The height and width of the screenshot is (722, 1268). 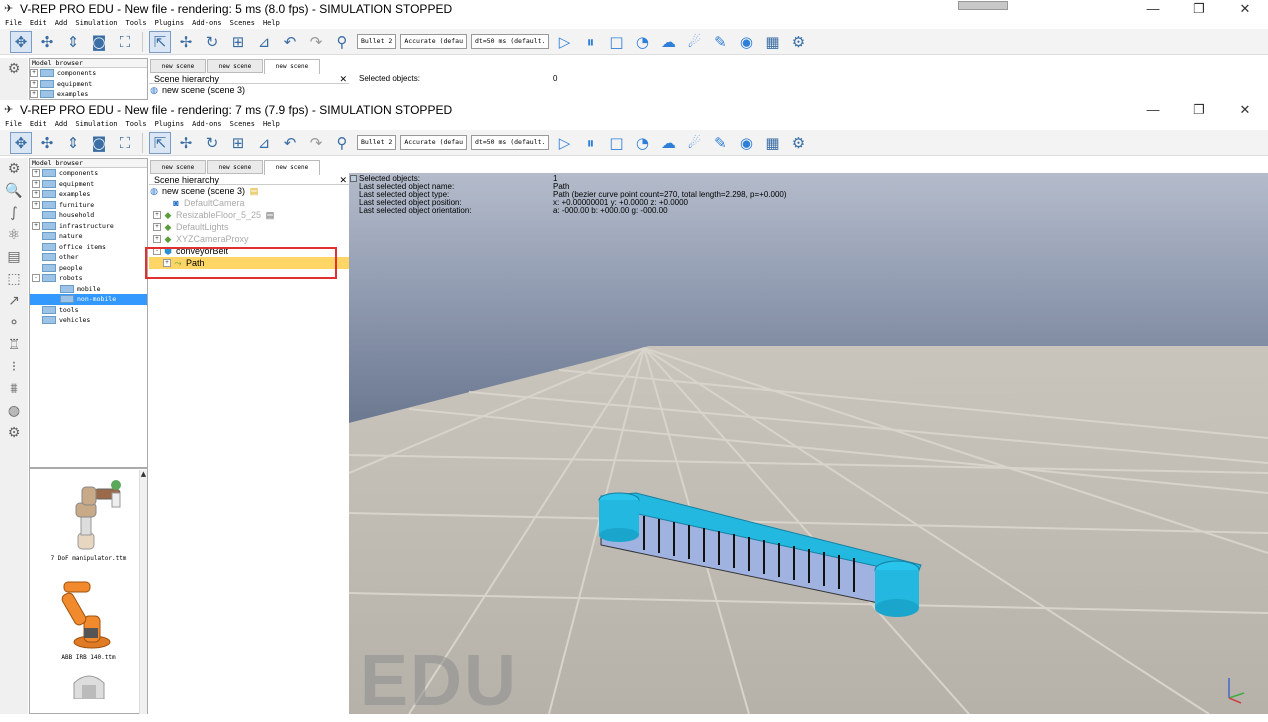 I want to click on layers-icon: ⩩, so click(x=14, y=389).